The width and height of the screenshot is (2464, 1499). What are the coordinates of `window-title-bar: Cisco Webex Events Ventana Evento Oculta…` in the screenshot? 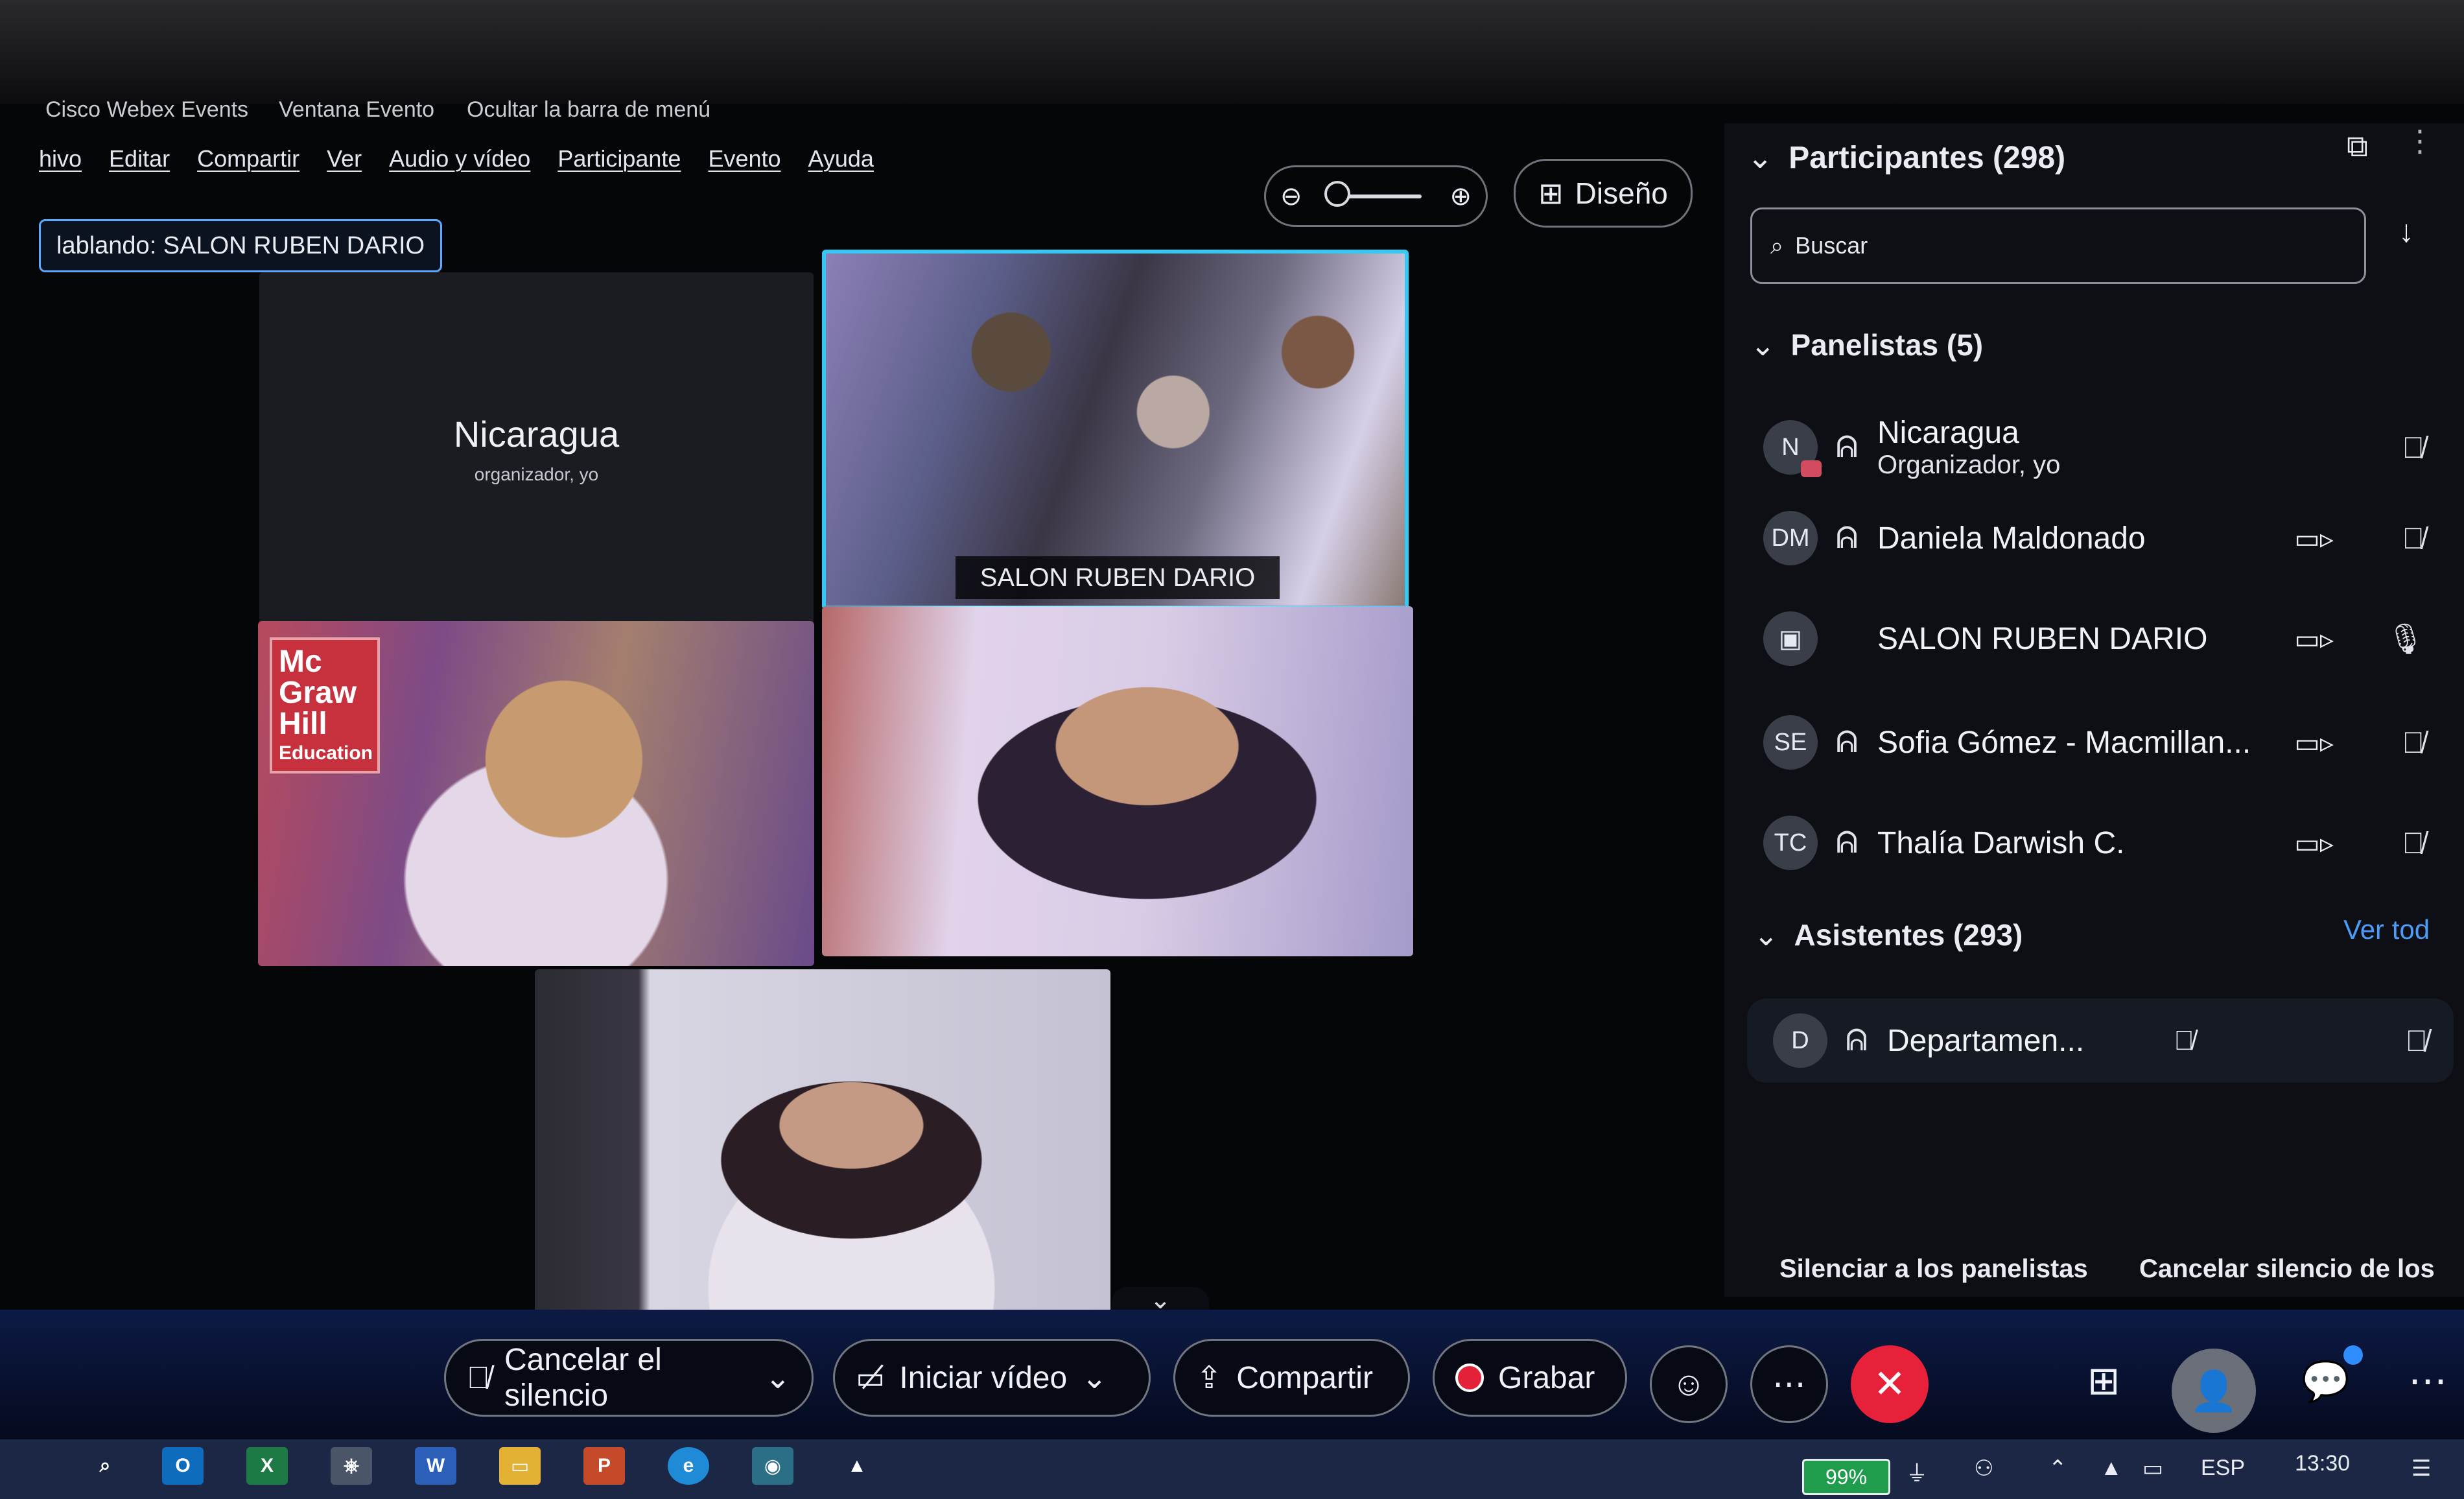 It's located at (1232, 61).